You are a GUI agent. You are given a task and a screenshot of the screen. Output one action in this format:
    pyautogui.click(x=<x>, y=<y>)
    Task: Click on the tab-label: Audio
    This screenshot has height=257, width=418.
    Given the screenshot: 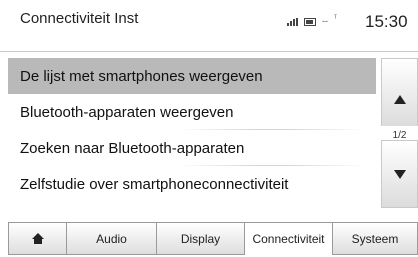 What is the action you would take?
    pyautogui.click(x=111, y=238)
    